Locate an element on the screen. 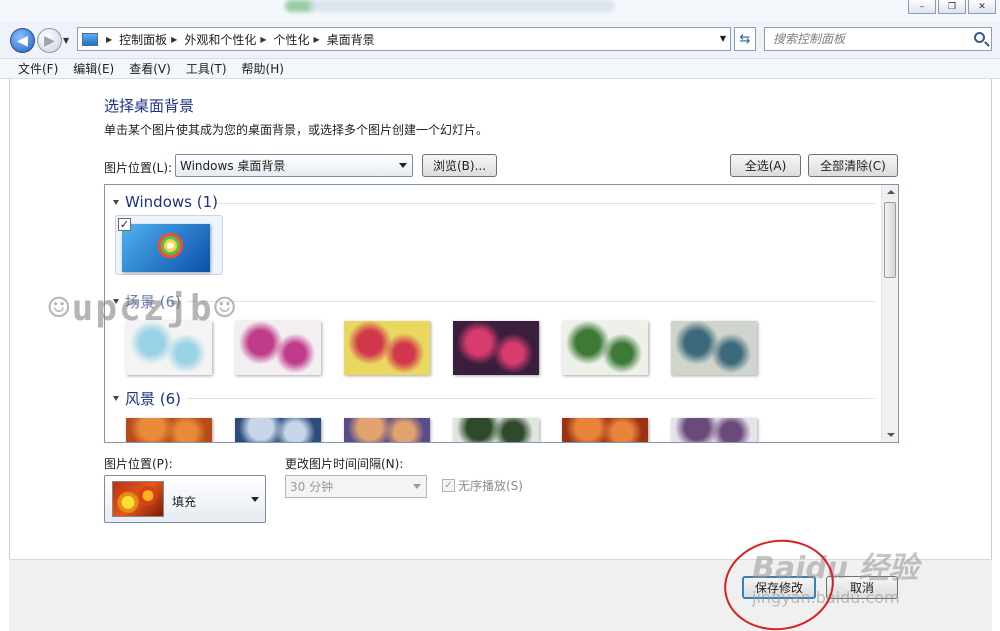 The width and height of the screenshot is (1000, 631). watermark-upczjb: ☺upczjb☺ is located at coordinates (143, 308).